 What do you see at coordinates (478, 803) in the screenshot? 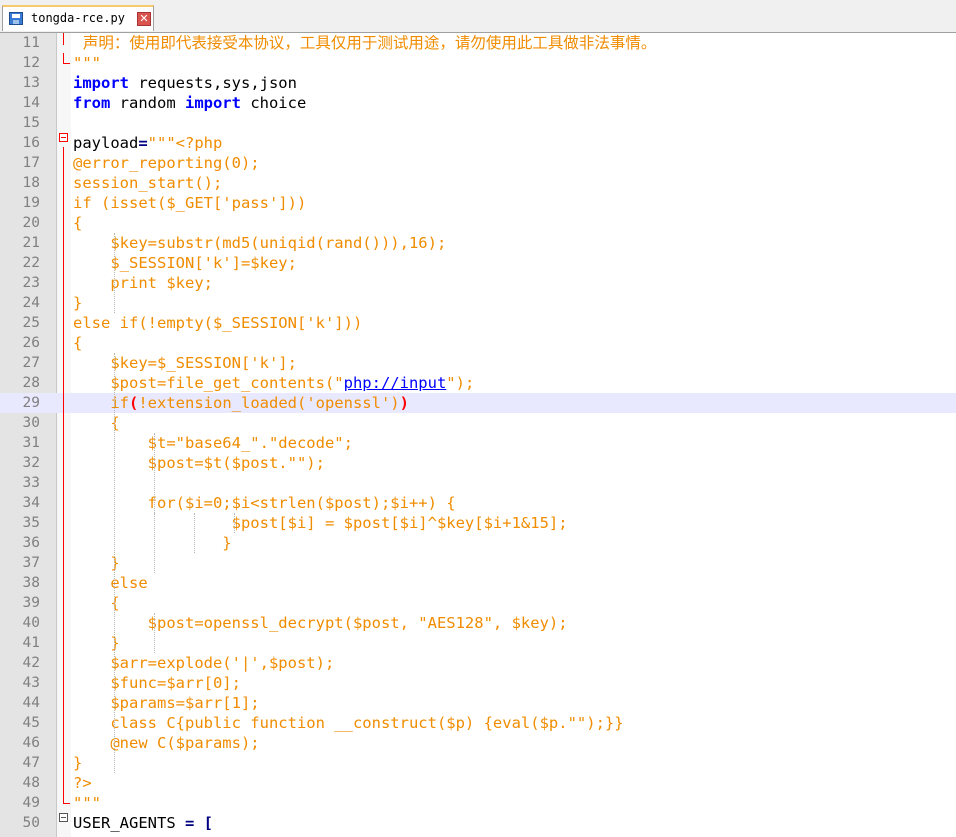
I see `code-line: 49 """` at bounding box center [478, 803].